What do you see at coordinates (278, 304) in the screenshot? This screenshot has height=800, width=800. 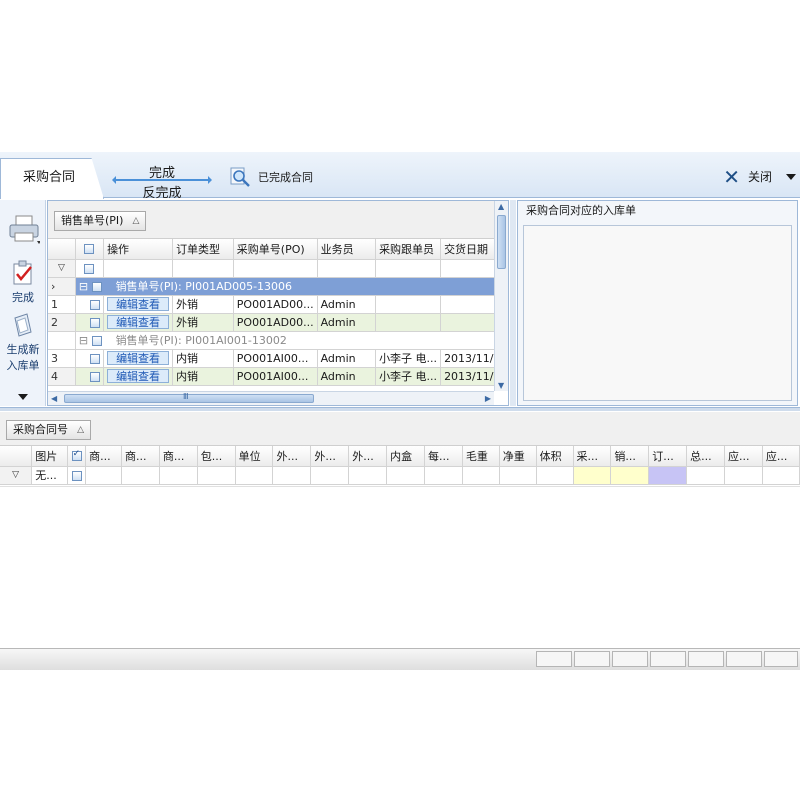 I see `table-row: 1 编辑查看 外销 PO001AD00... Admin` at bounding box center [278, 304].